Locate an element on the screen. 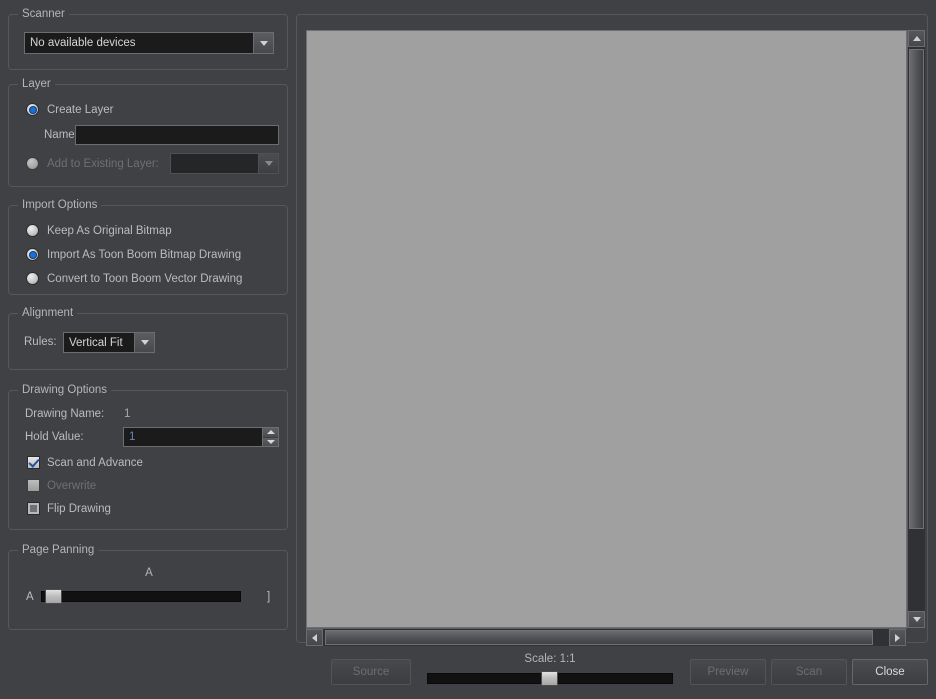  alignment-rules-combo: Vertical Fit is located at coordinates (109, 342).